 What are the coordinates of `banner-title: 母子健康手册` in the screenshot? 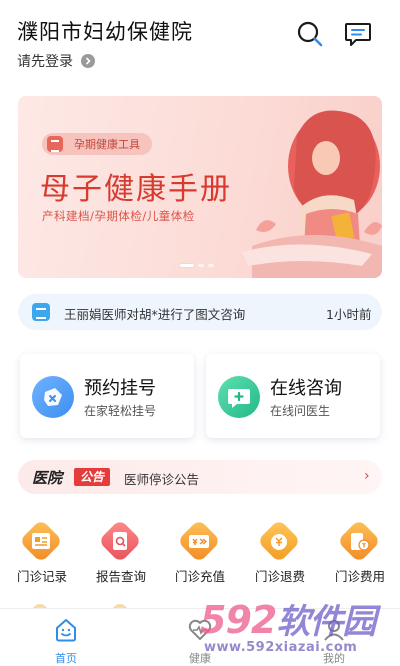 It's located at (136, 189).